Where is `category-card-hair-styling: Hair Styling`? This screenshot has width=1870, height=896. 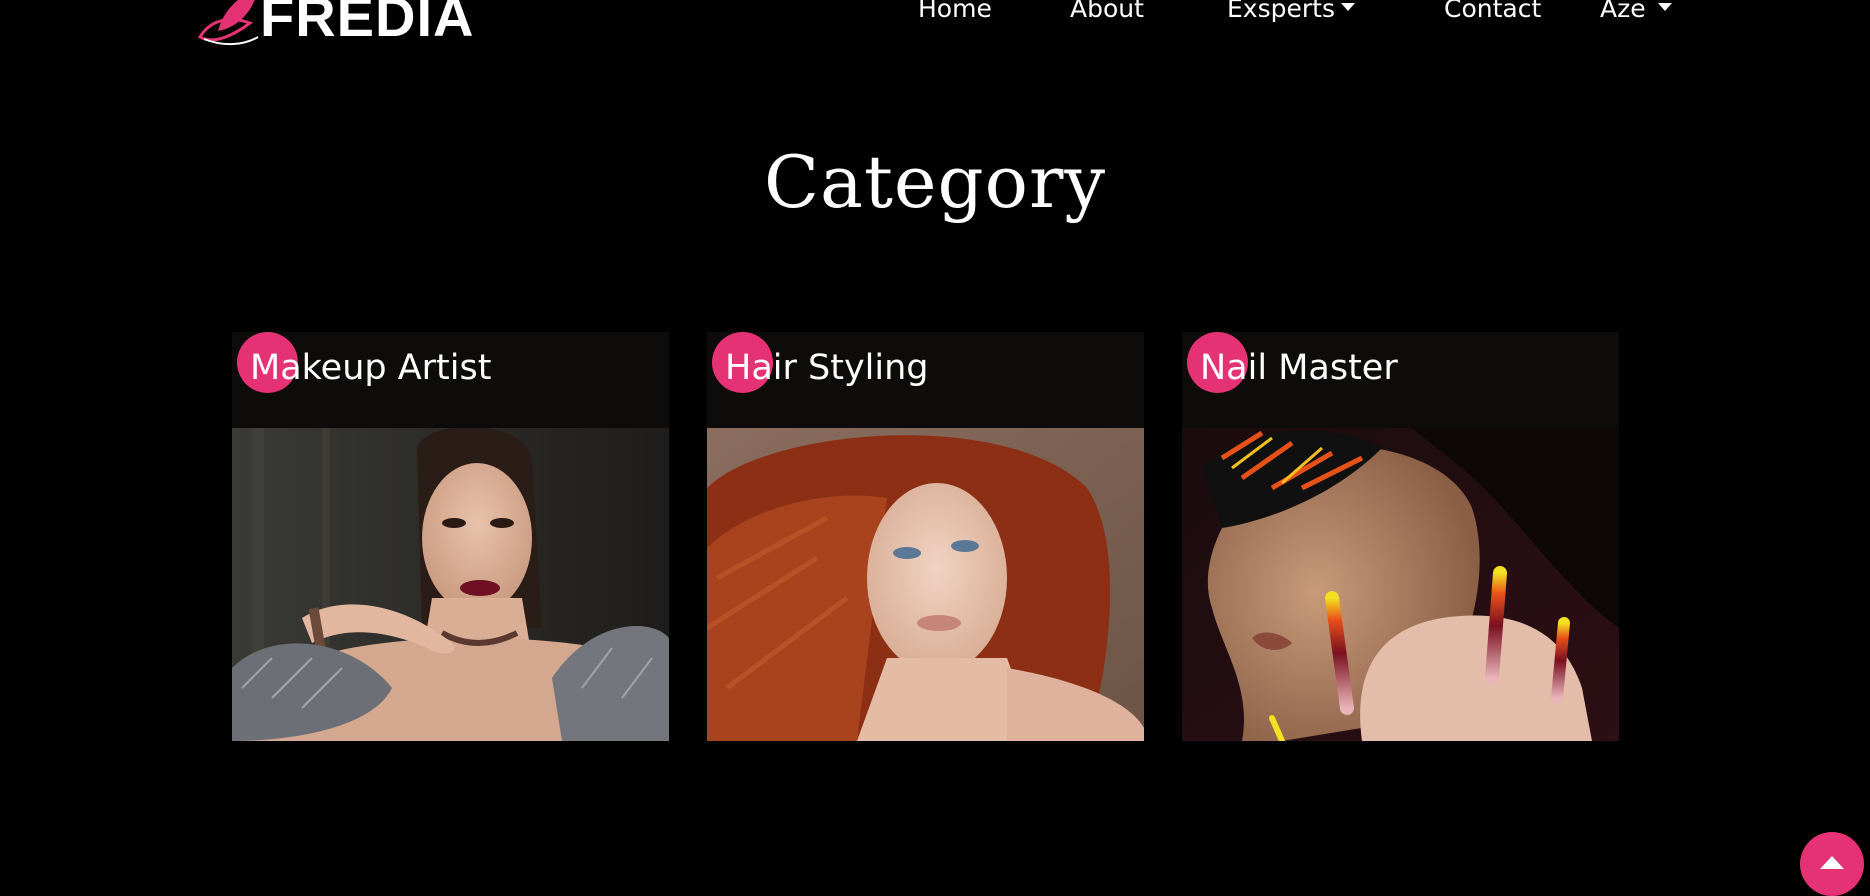
category-card-hair-styling: Hair Styling is located at coordinates (925, 536).